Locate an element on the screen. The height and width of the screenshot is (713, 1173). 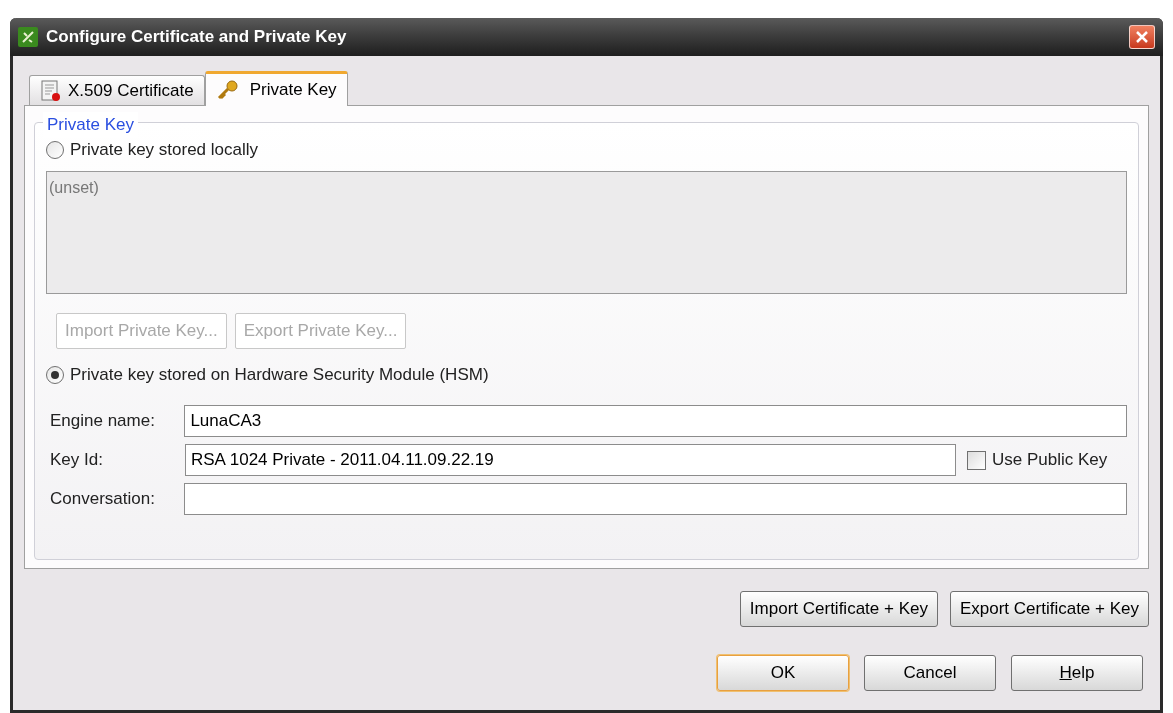
input-field: RSA 1024 Private - 2011.04.11.09.22.19 is located at coordinates (570, 460).